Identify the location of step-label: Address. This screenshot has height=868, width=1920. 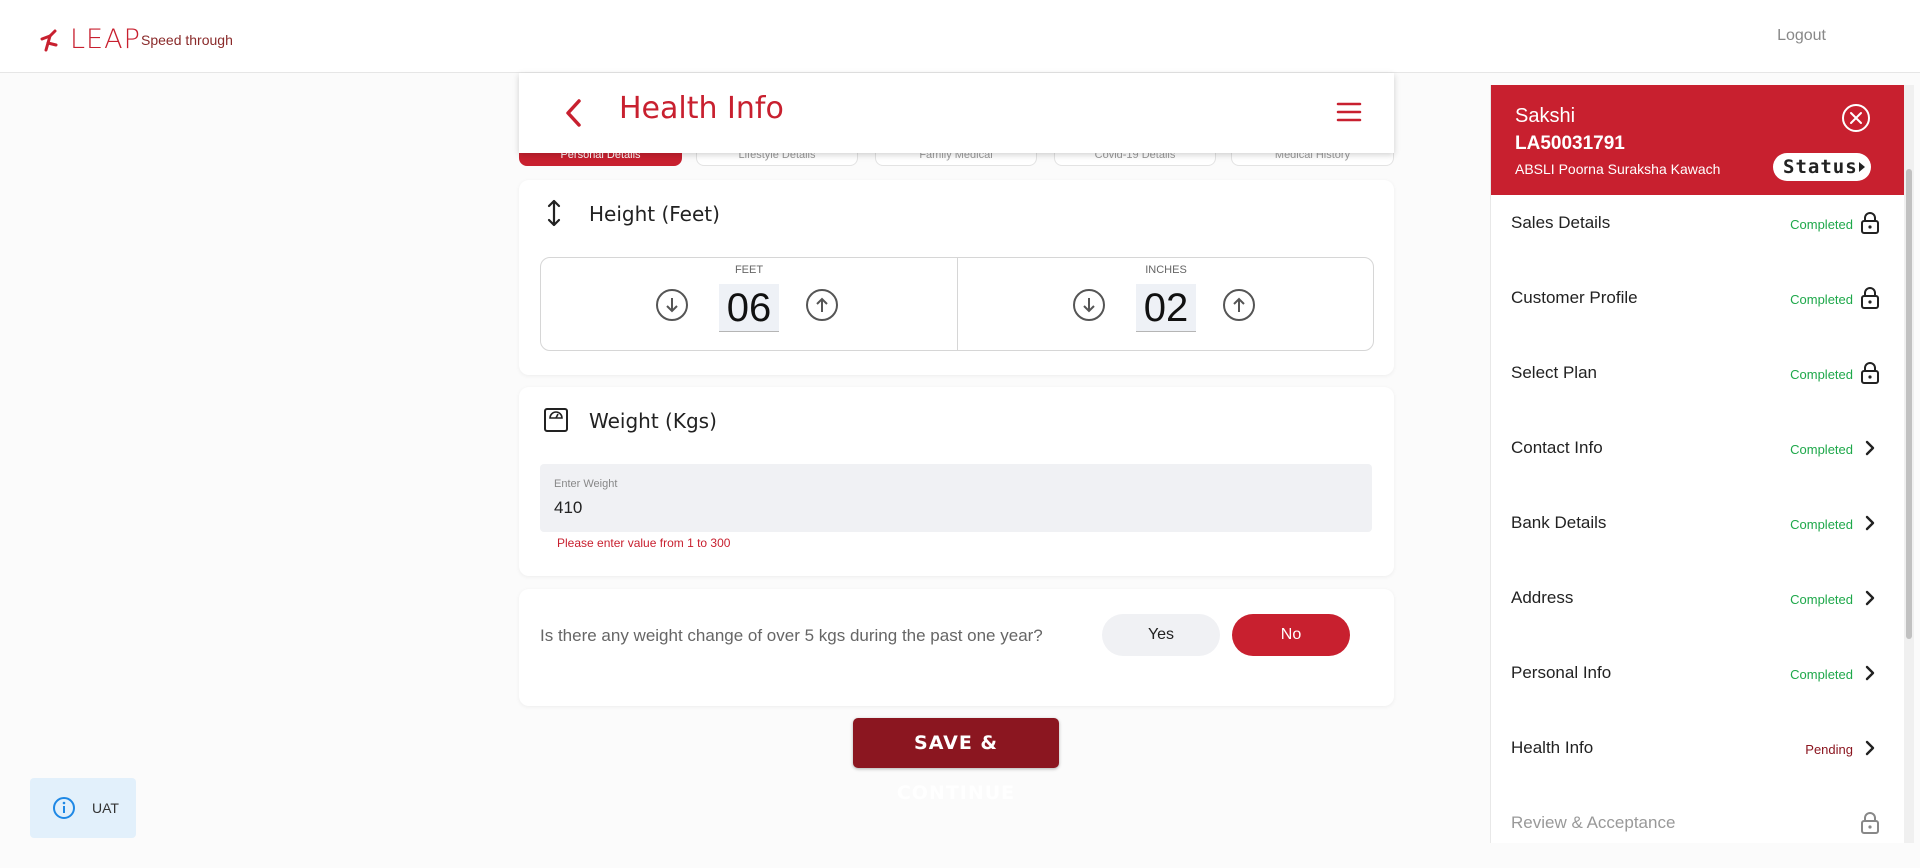
(1542, 597).